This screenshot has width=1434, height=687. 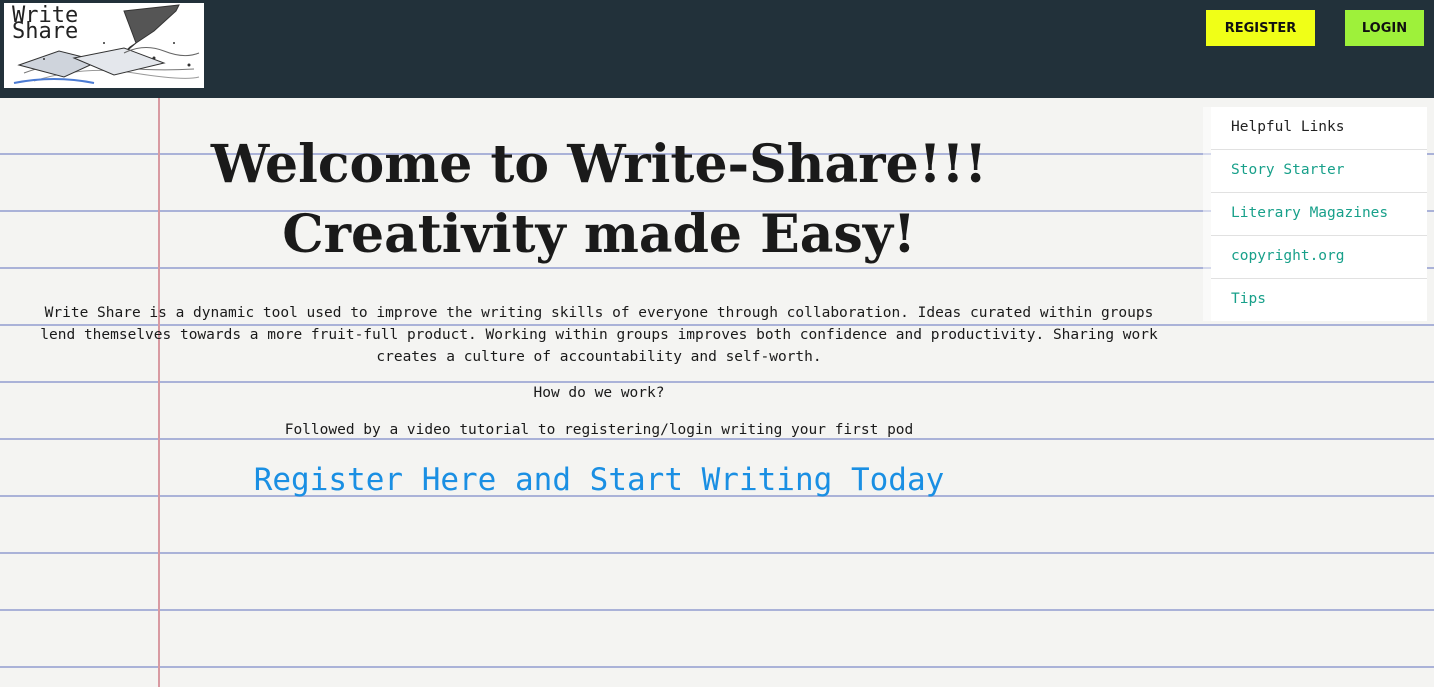 I want to click on register-here-link: Register Here and Start Writing Today, so click(x=599, y=480).